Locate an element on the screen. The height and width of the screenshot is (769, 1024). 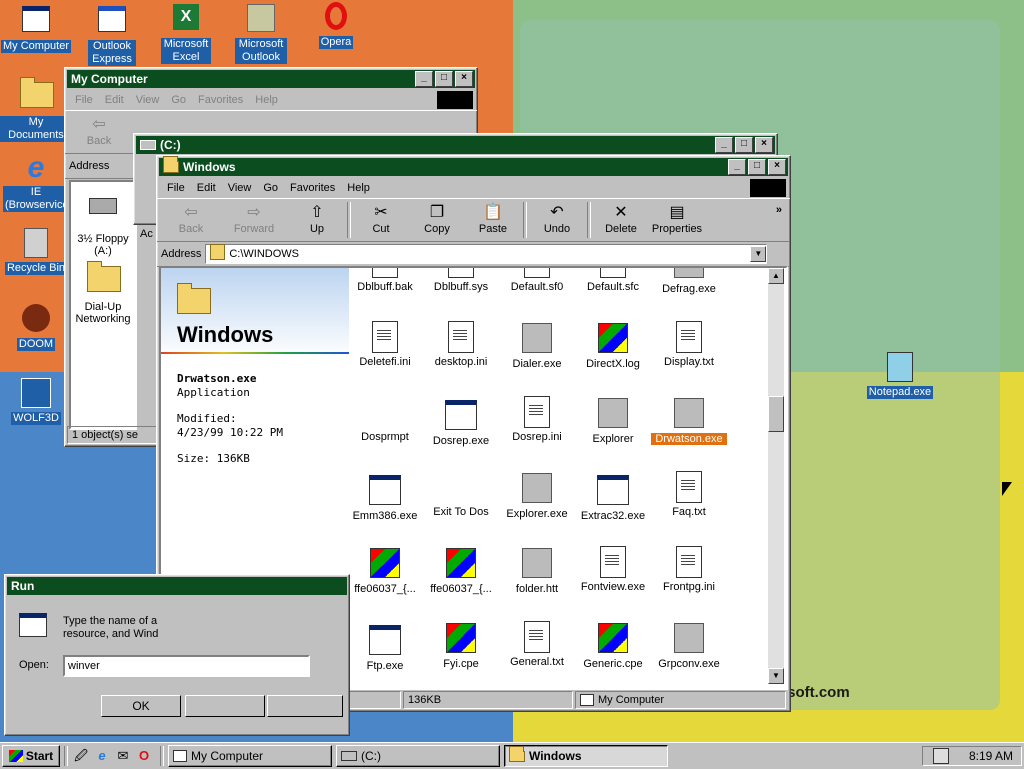
taskbar-button-windows: Windows is located at coordinates (586, 756).